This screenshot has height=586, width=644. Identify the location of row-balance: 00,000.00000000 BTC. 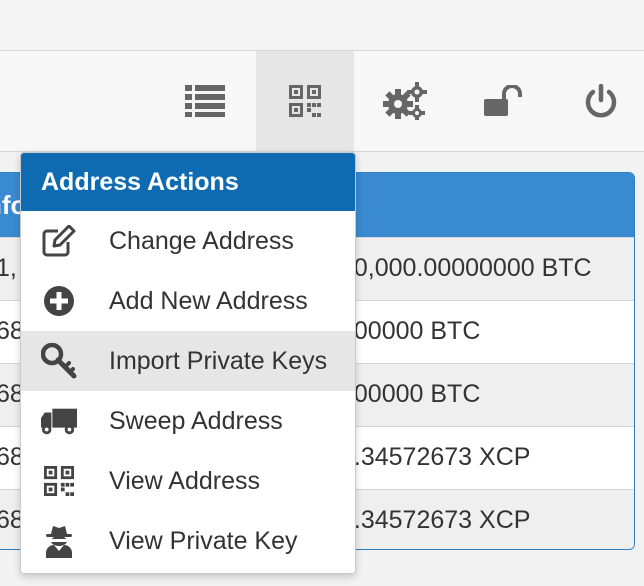
(466, 268).